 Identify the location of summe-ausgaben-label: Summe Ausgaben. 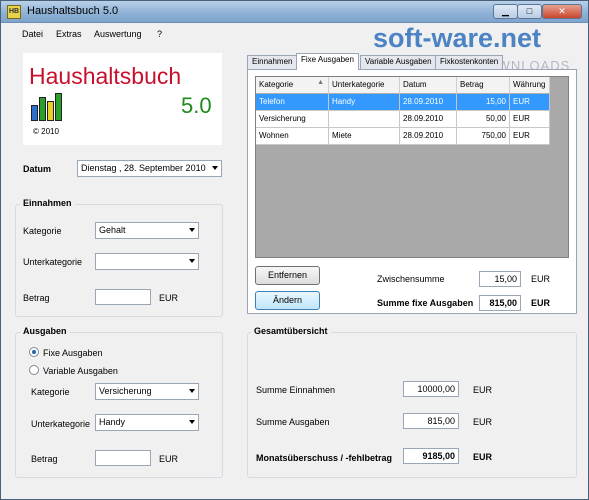
(293, 422).